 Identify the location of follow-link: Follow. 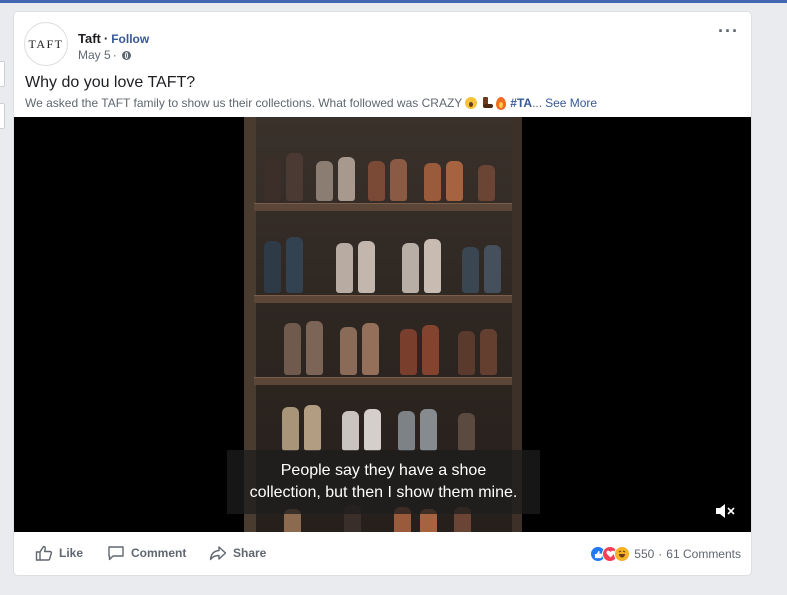
(130, 39).